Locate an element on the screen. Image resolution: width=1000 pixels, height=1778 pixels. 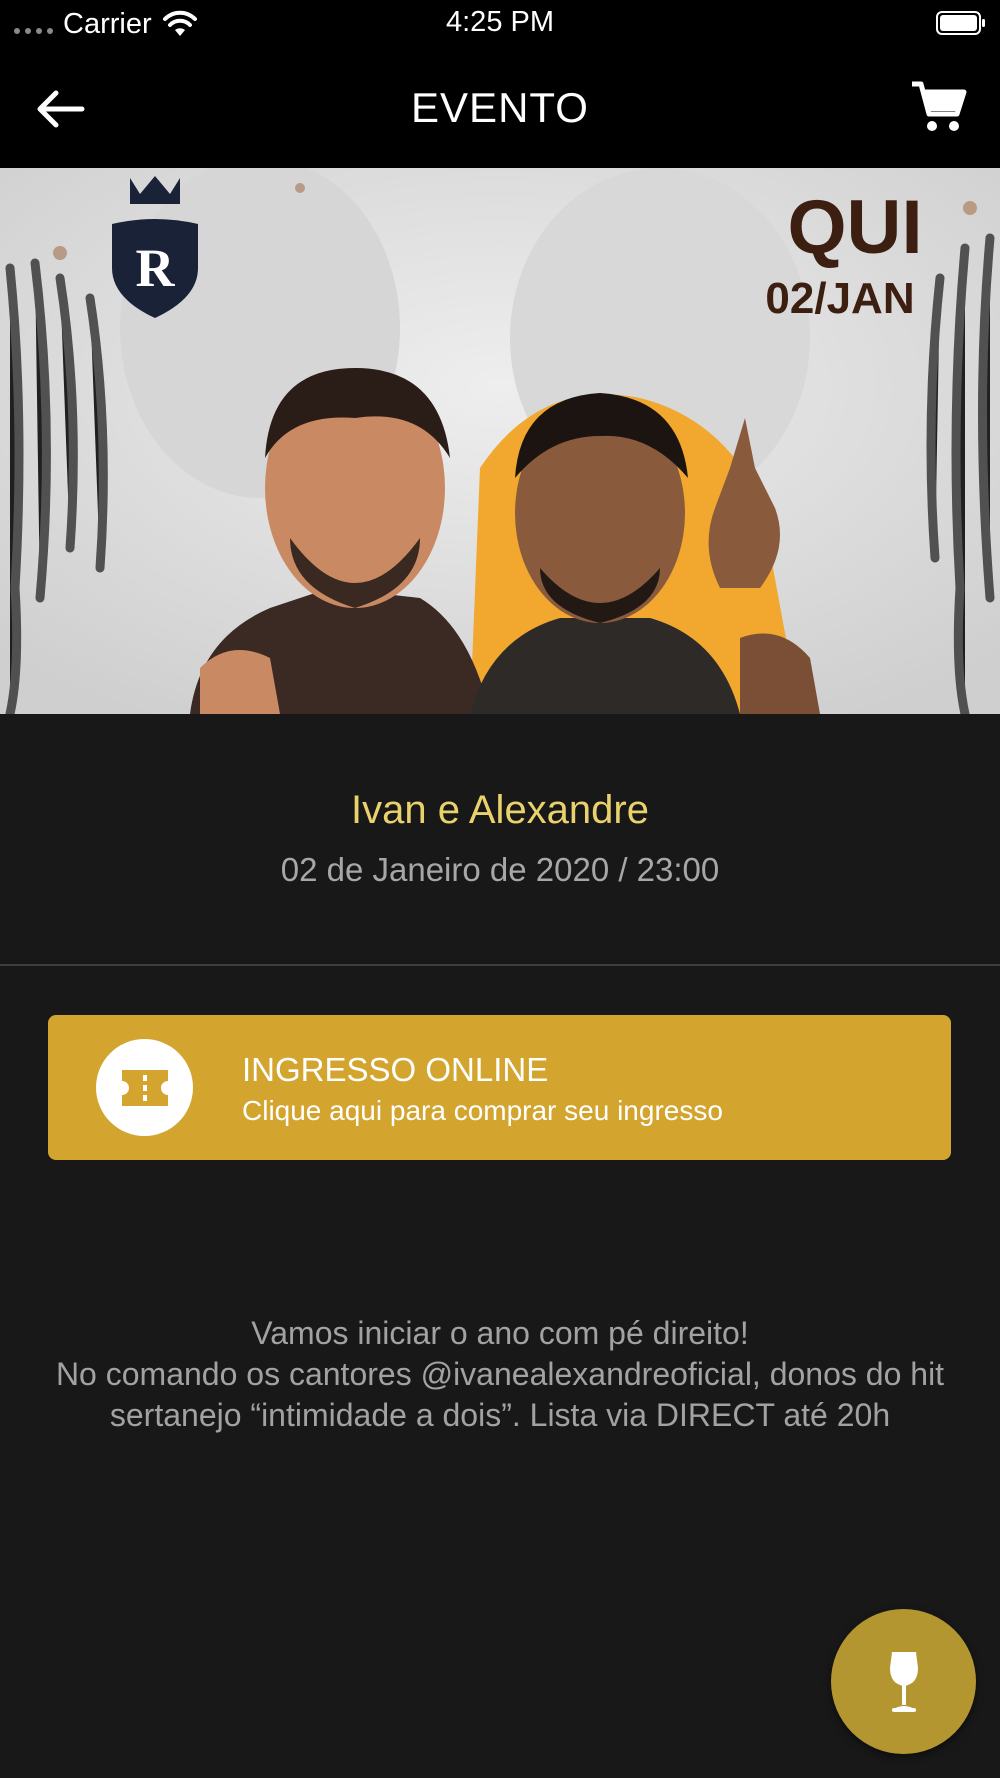
status-bar: Carrier 4:25 PM is located at coordinates (500, 25).